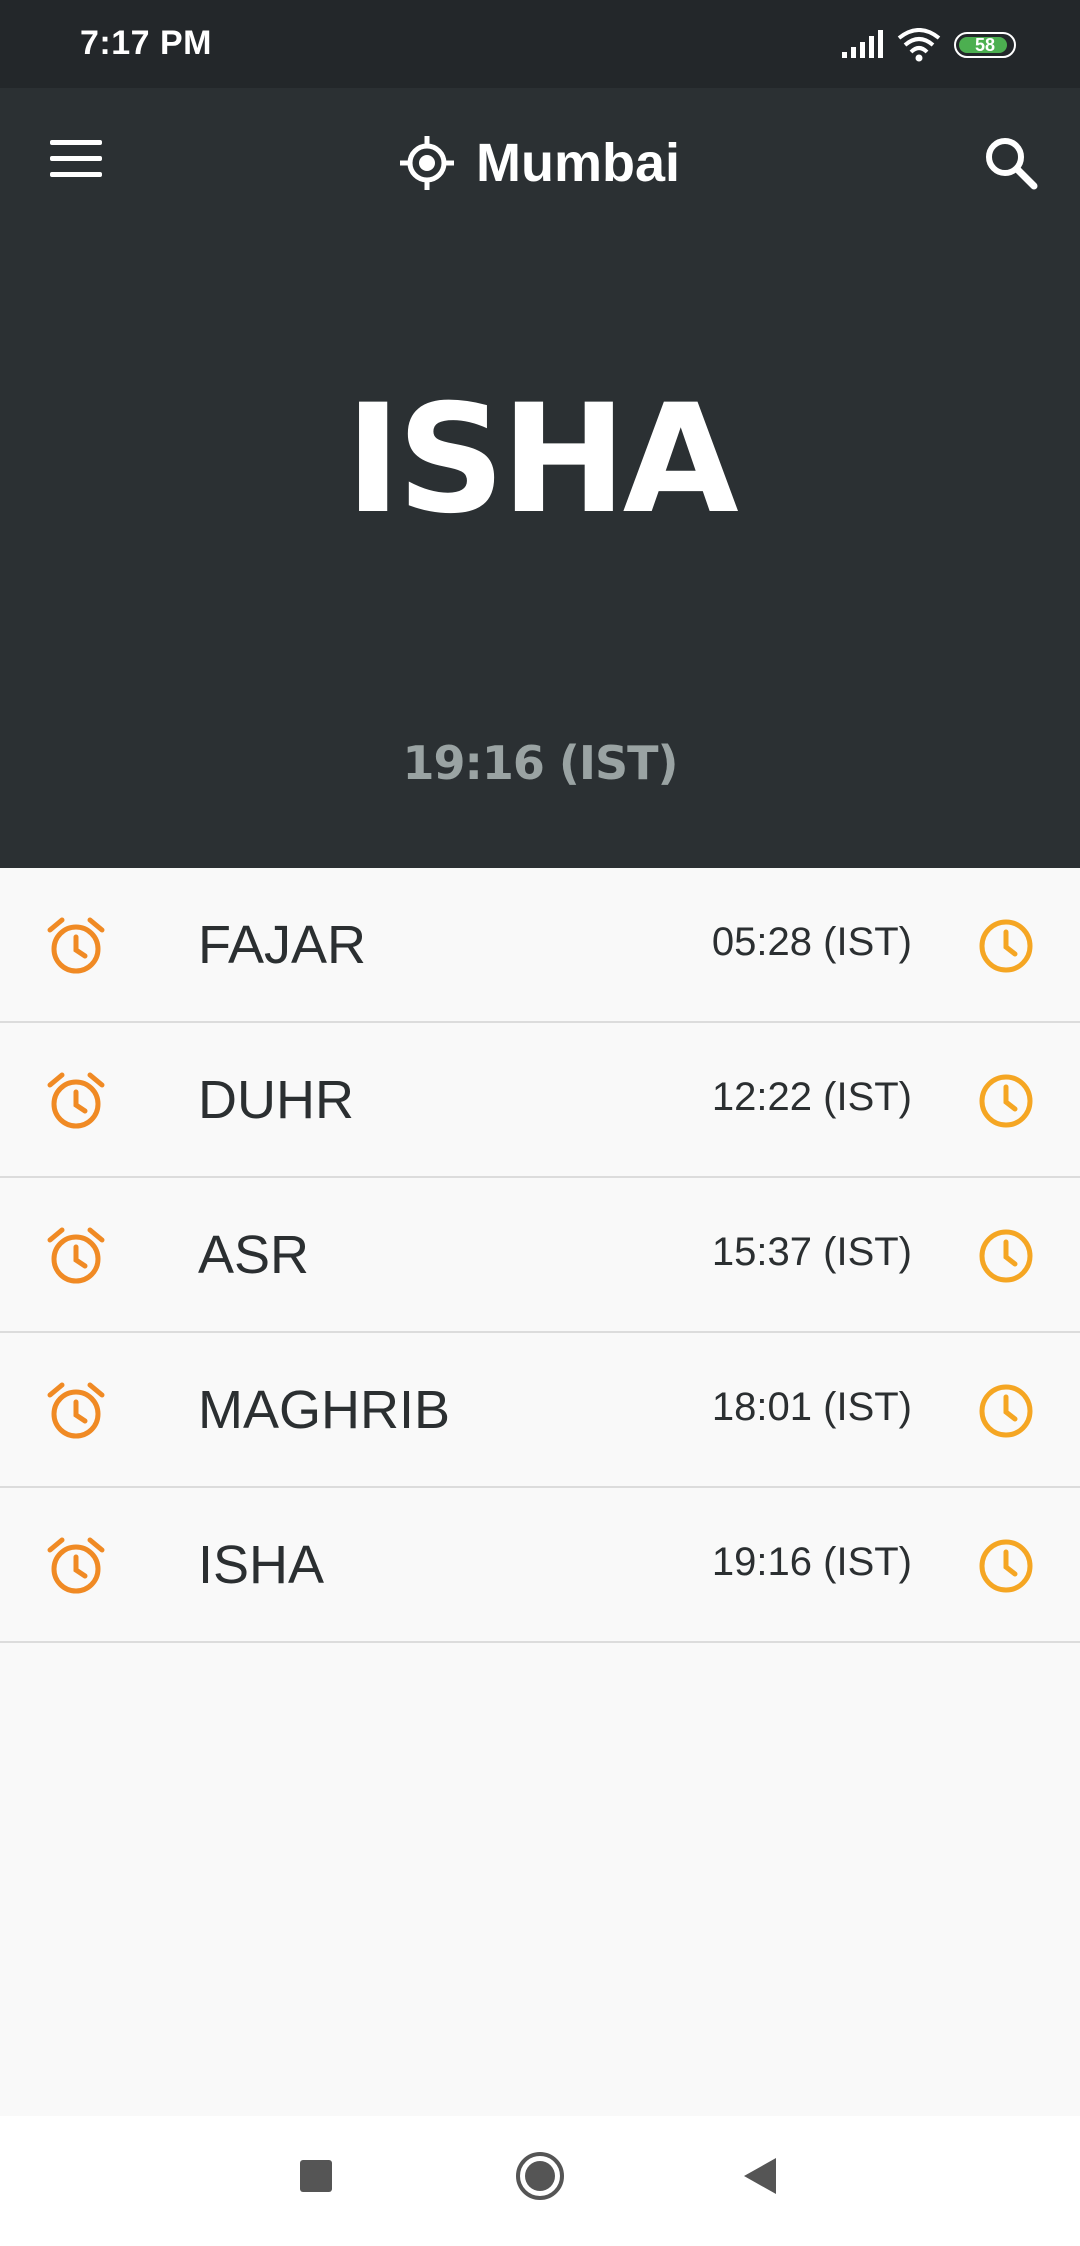  I want to click on prayer-row-asr: ASR 15:37 (IST), so click(540, 1255).